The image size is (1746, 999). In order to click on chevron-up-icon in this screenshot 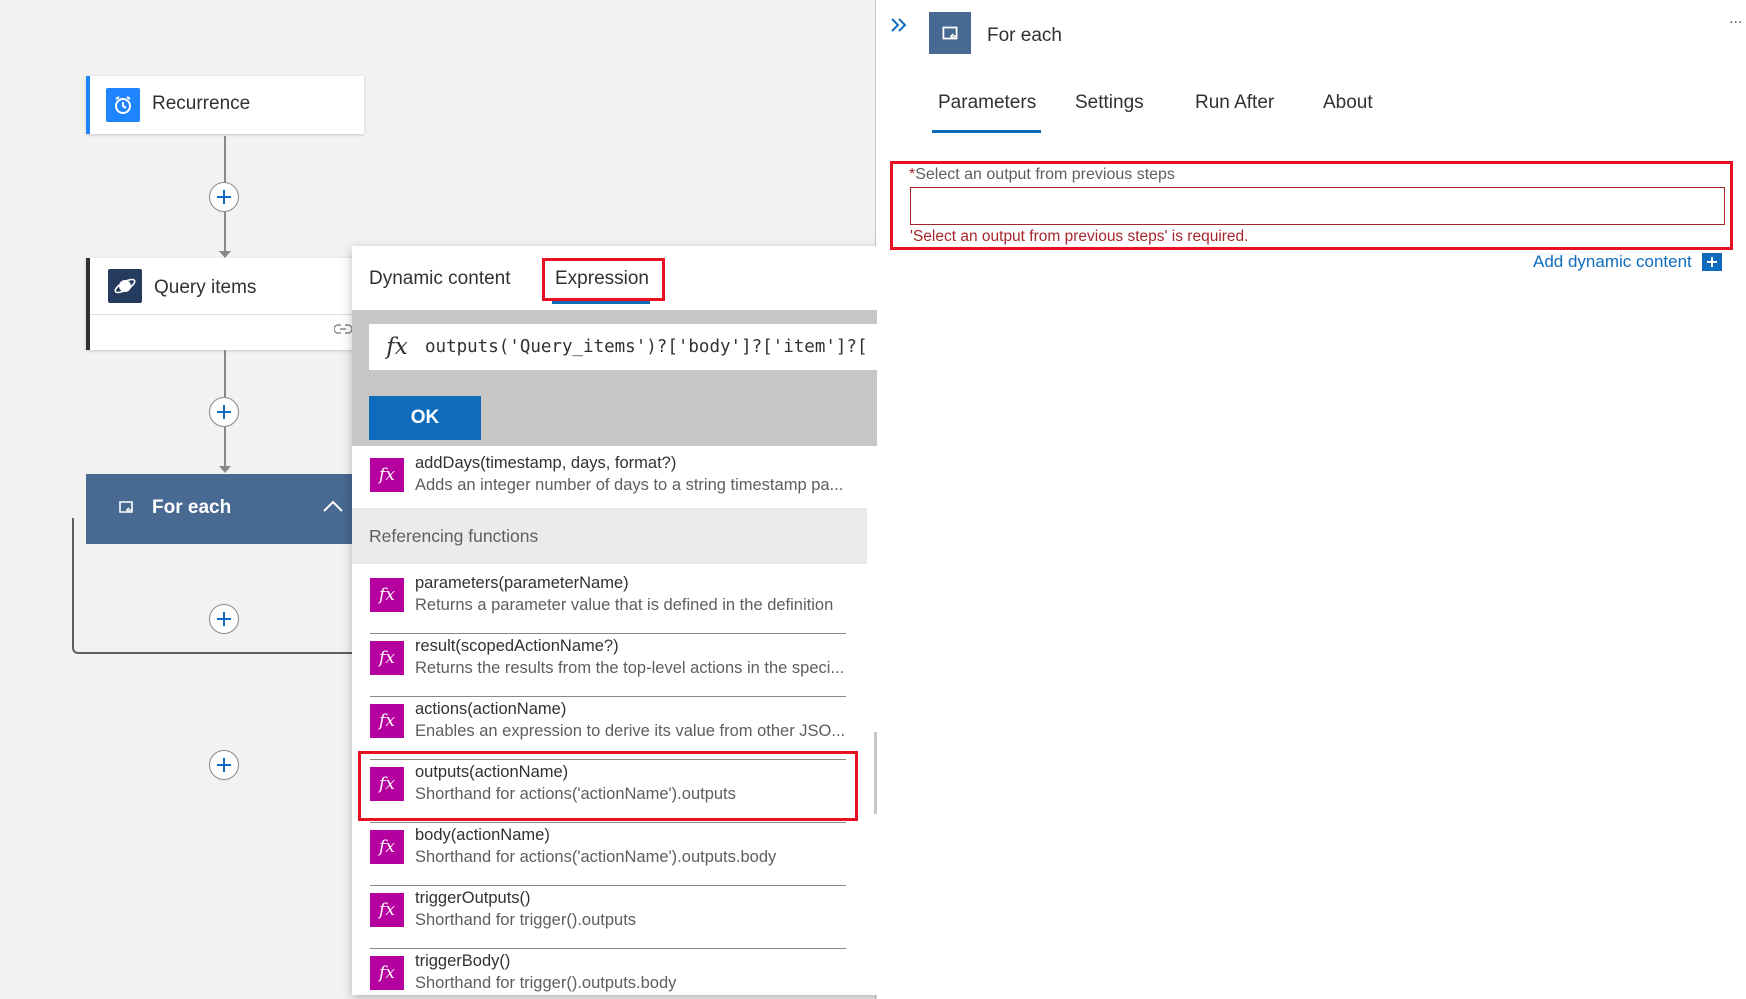, I will do `click(333, 508)`.